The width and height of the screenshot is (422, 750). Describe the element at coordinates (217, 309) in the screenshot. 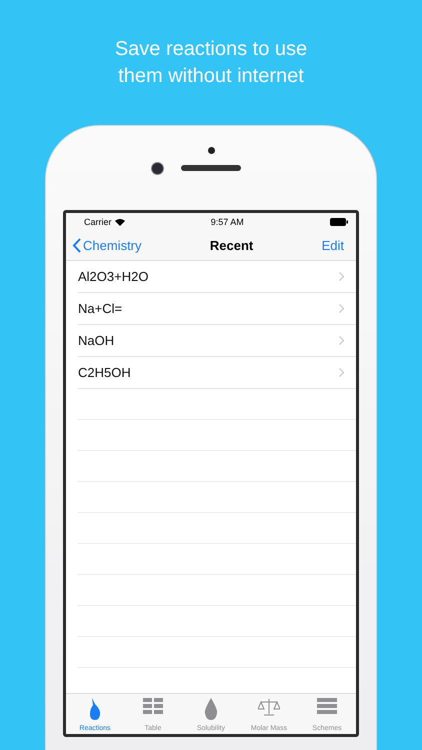

I see `list-row: Na+Cl=` at that location.